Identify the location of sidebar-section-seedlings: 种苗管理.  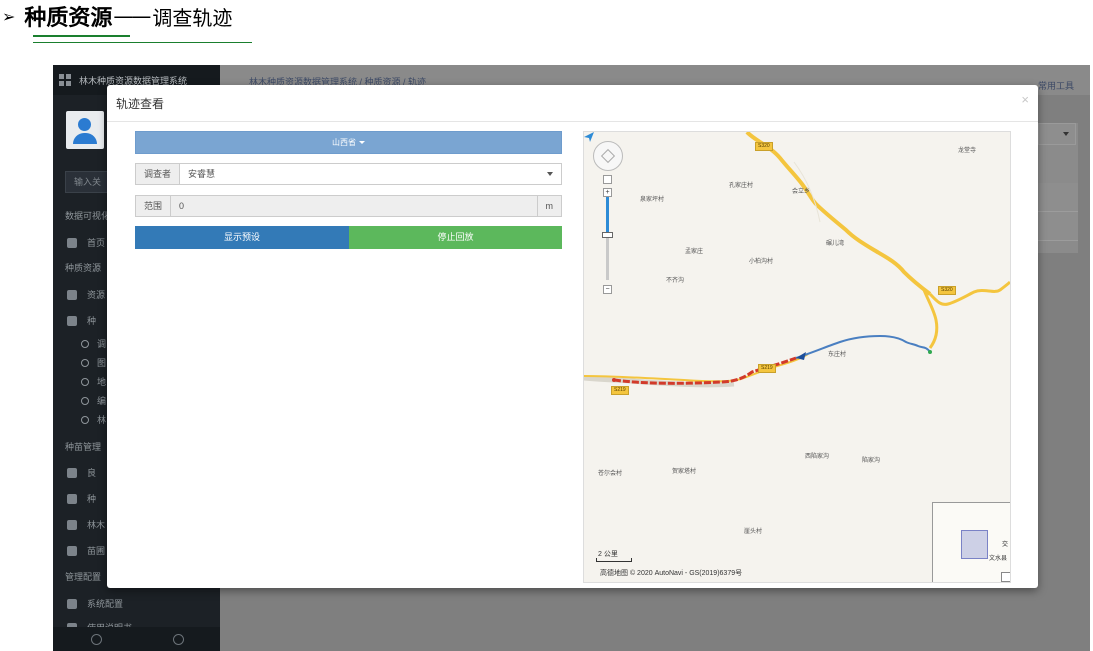
(83, 447).